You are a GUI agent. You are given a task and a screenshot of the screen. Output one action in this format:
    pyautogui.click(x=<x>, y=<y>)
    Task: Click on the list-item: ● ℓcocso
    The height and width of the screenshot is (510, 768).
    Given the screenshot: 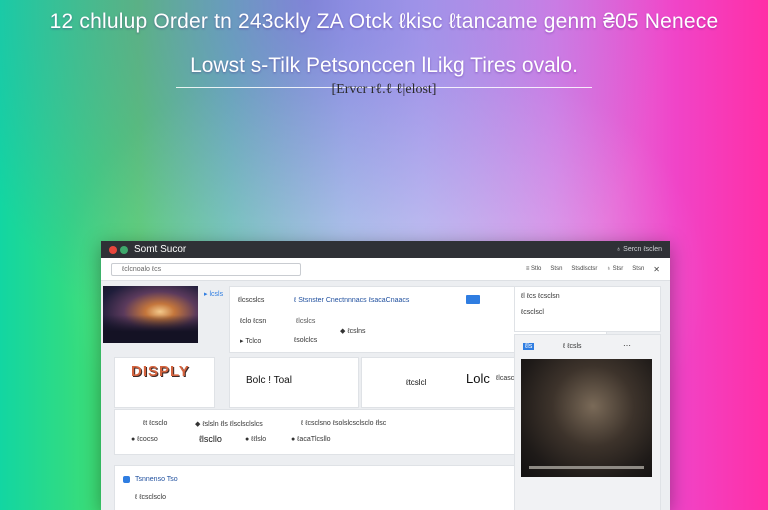 What is the action you would take?
    pyautogui.click(x=144, y=439)
    